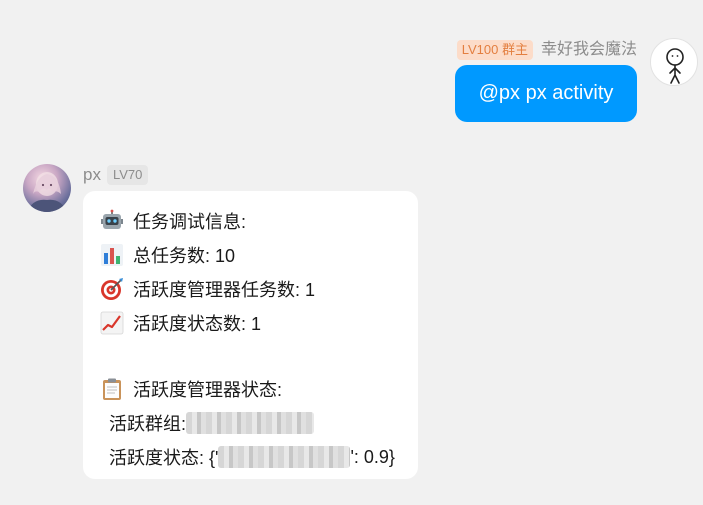 The width and height of the screenshot is (703, 505). I want to click on status-count-line: 活跃度状态数: 1, so click(258, 323).